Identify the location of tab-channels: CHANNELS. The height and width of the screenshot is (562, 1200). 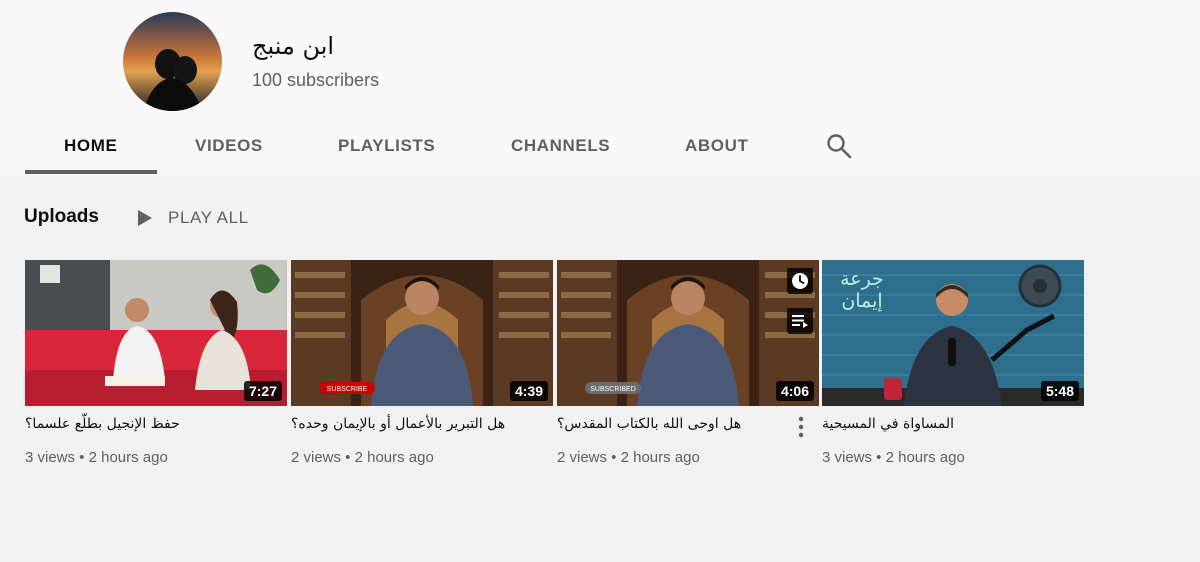
(560, 146).